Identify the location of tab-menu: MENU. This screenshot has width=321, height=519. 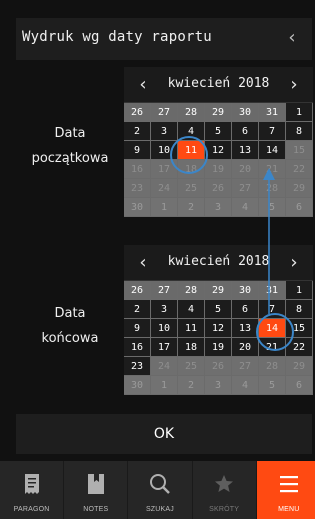
(288, 490).